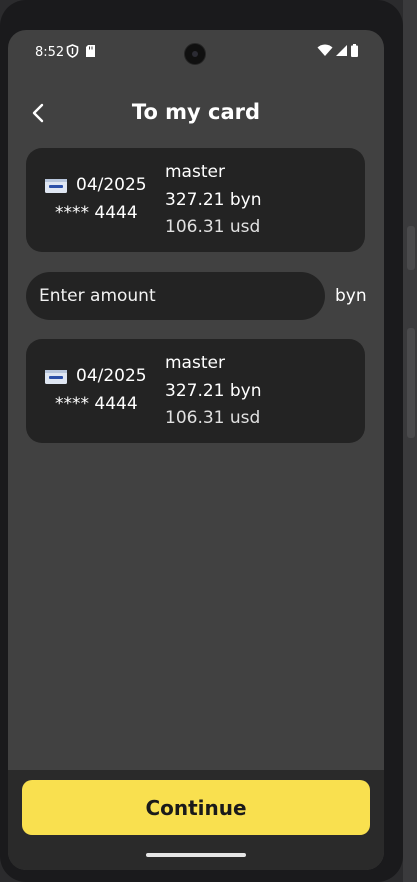  Describe the element at coordinates (351, 296) in the screenshot. I see `amount-currency: byn` at that location.